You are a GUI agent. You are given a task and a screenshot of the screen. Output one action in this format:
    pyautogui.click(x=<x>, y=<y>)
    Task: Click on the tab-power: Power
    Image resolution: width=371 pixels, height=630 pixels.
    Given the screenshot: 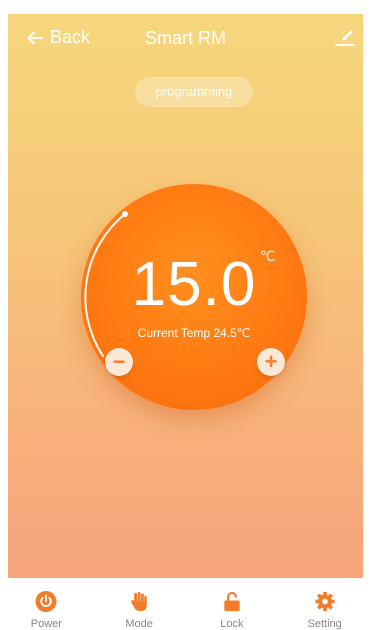 What is the action you would take?
    pyautogui.click(x=46, y=604)
    